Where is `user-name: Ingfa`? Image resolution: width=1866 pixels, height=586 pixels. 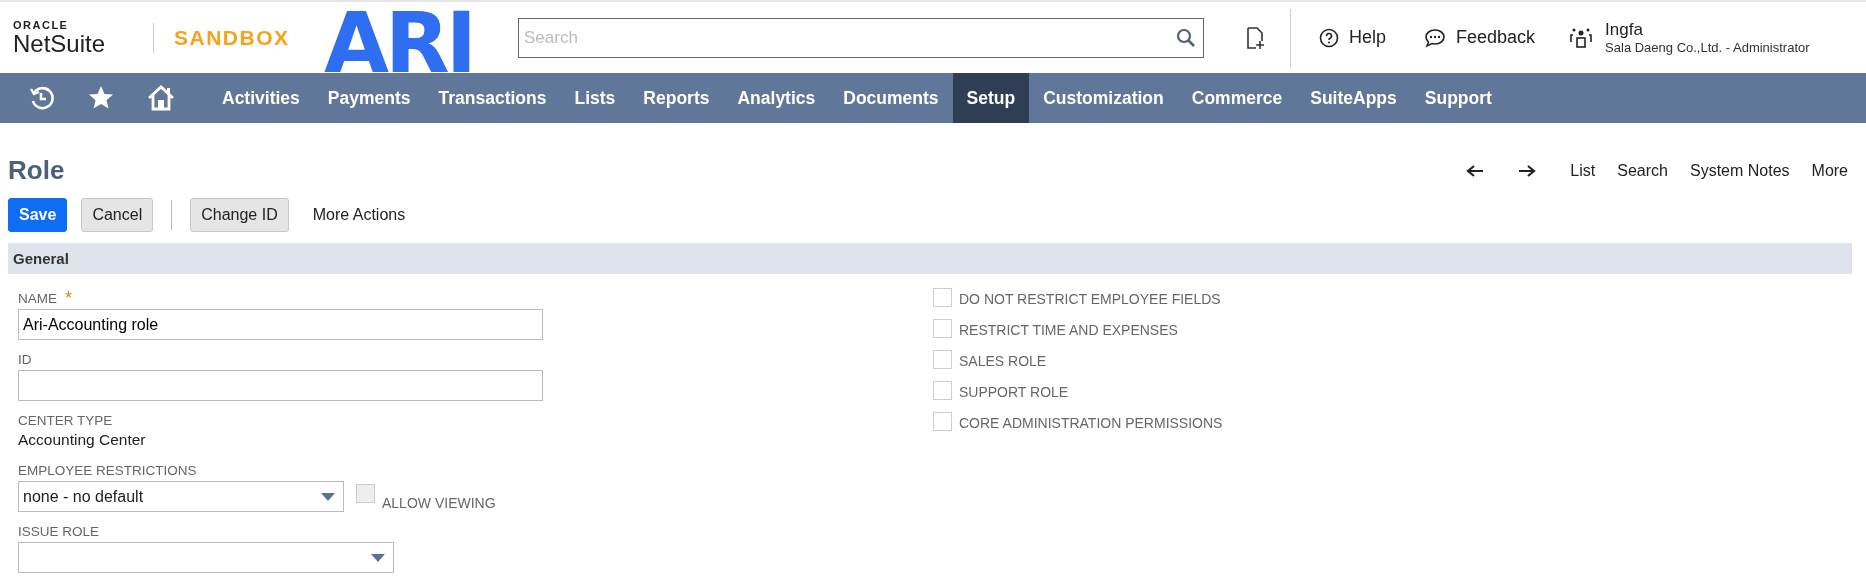 user-name: Ingfa is located at coordinates (1707, 30).